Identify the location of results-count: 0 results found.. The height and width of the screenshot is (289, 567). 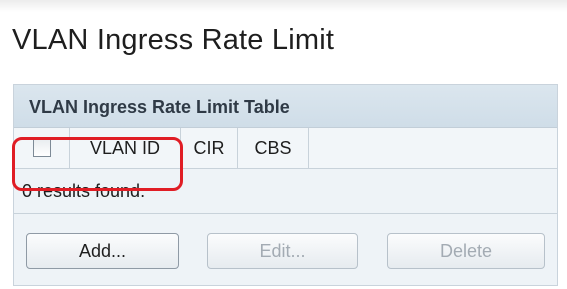
(84, 191).